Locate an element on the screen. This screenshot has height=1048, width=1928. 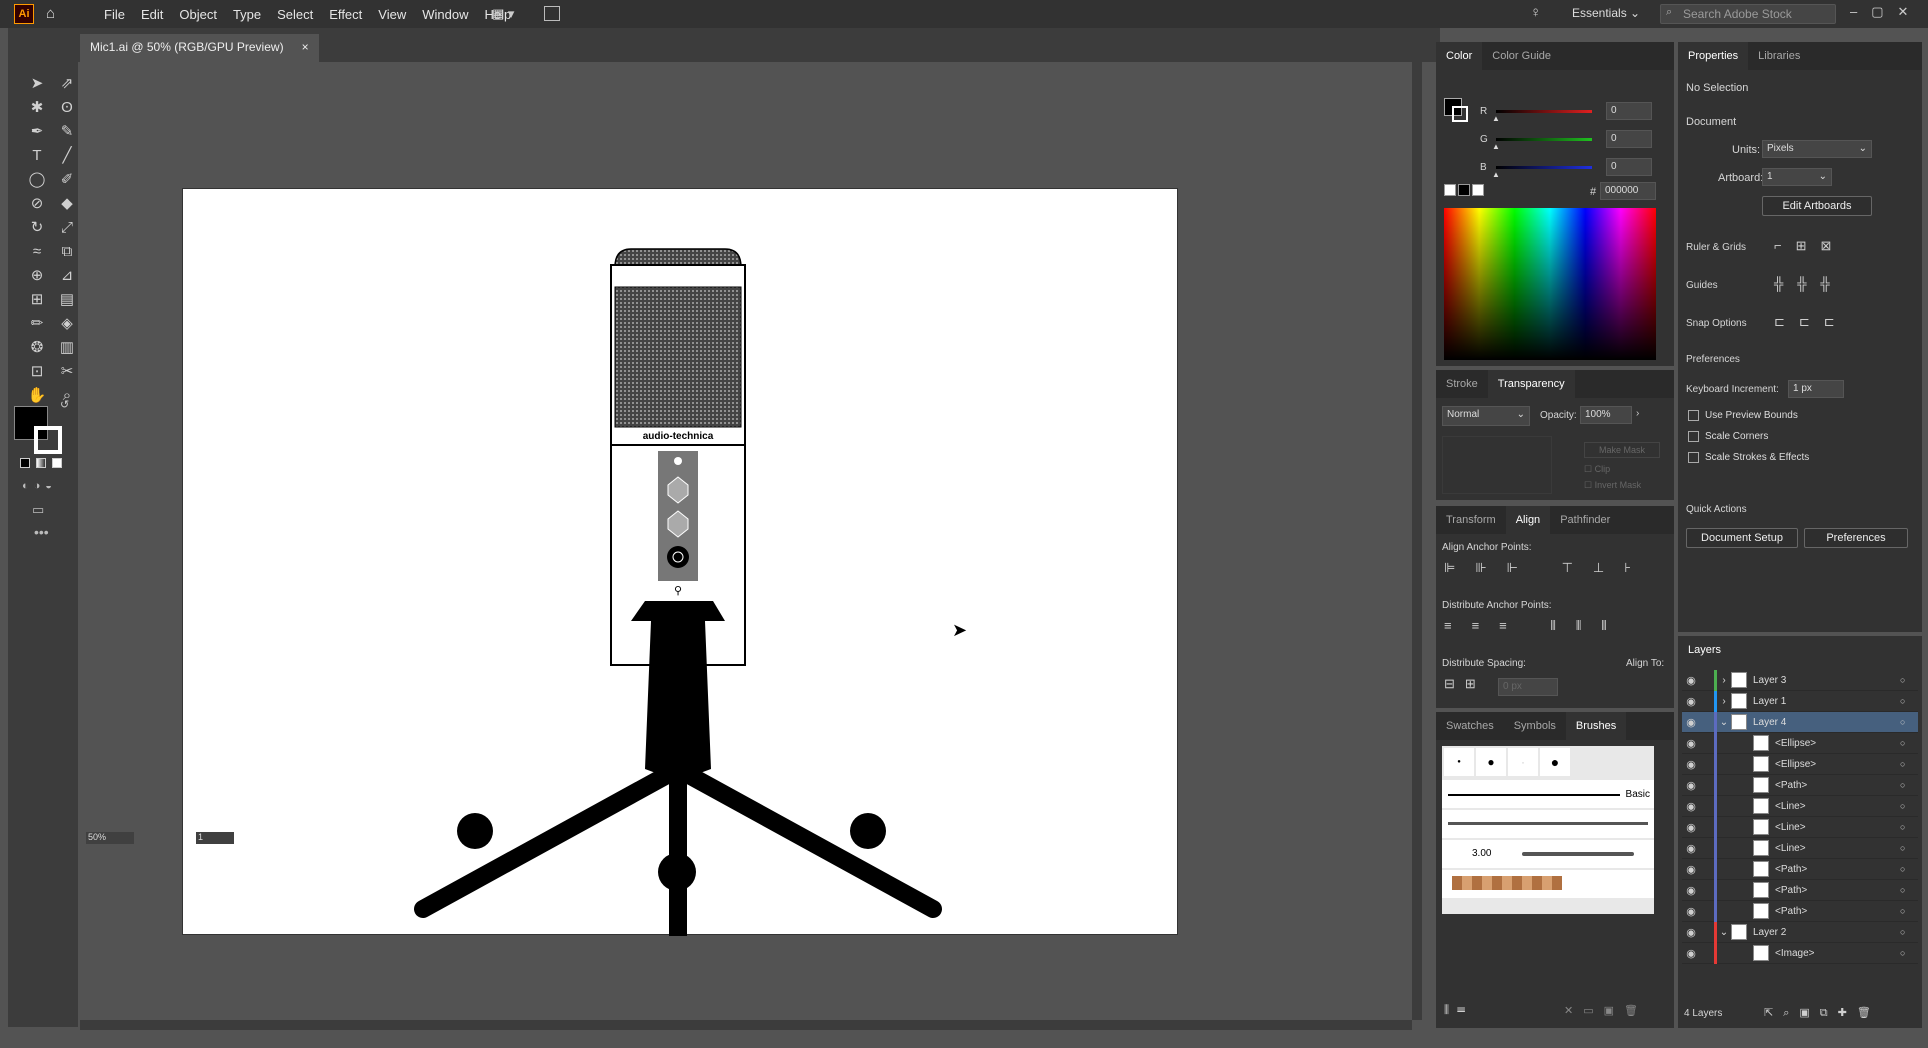
spacing-input: 0 px is located at coordinates (1528, 687).